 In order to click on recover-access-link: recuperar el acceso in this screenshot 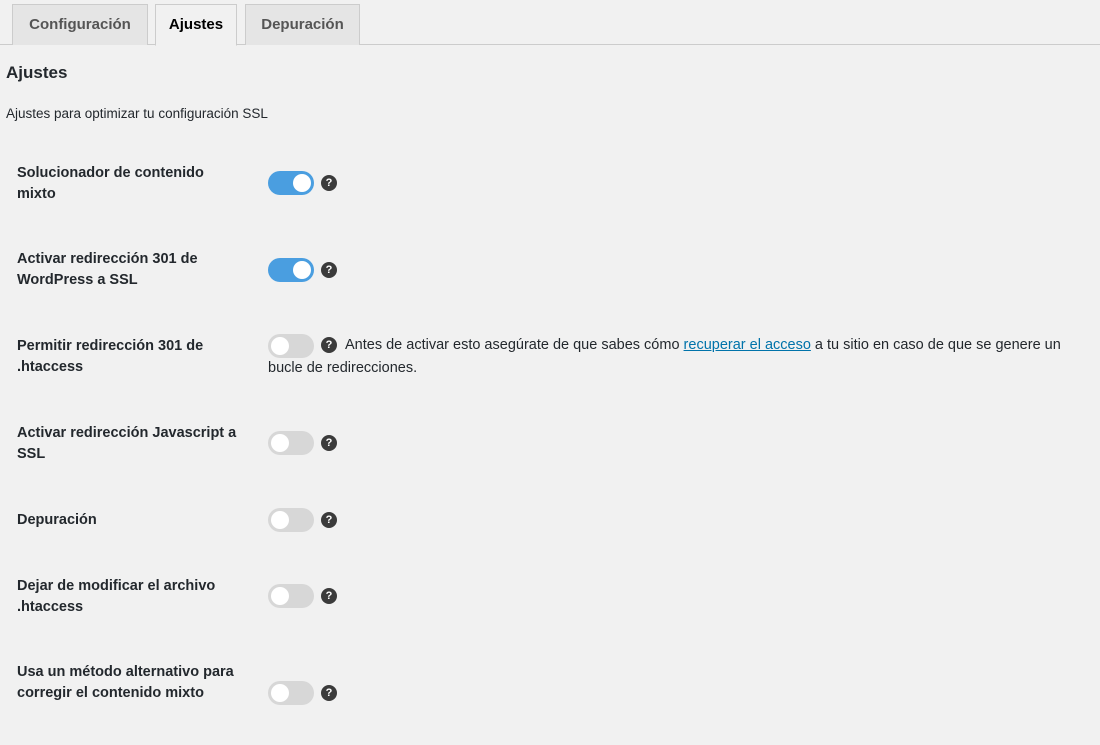, I will do `click(747, 345)`.